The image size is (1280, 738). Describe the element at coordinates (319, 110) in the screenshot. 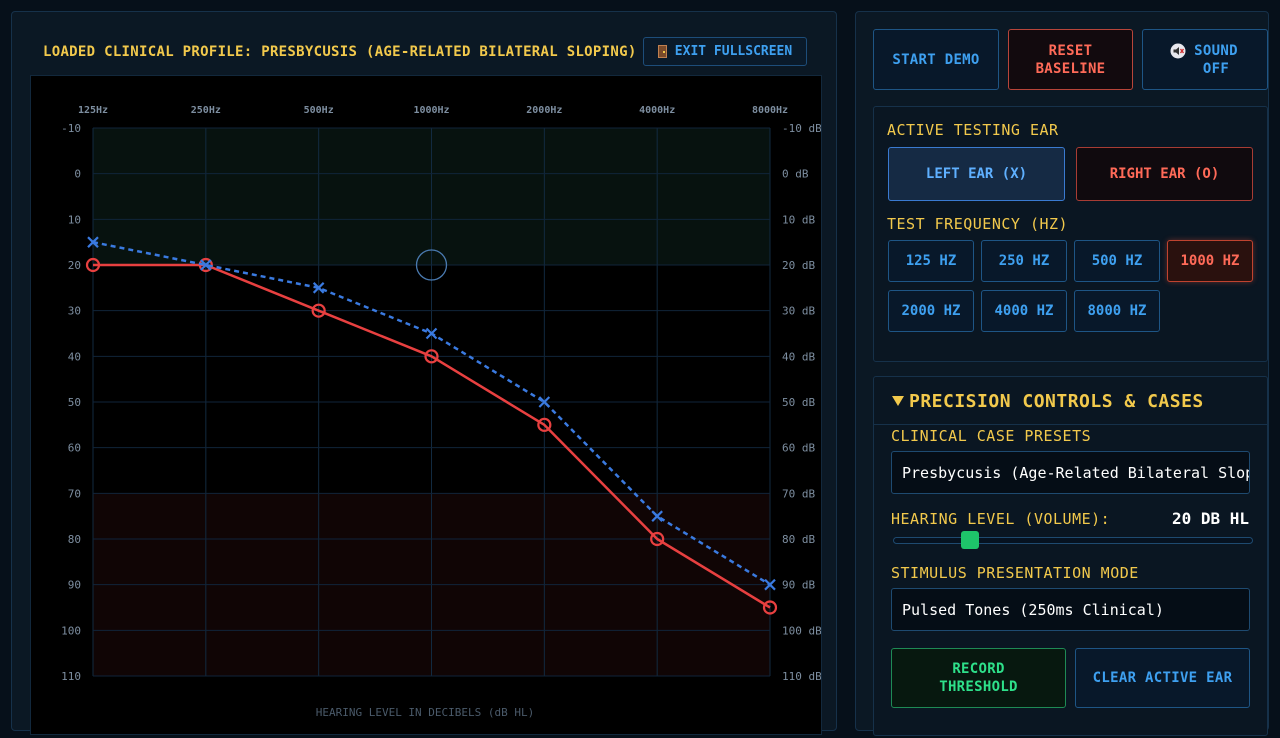

I see `x-tick-label: 500Hz` at that location.